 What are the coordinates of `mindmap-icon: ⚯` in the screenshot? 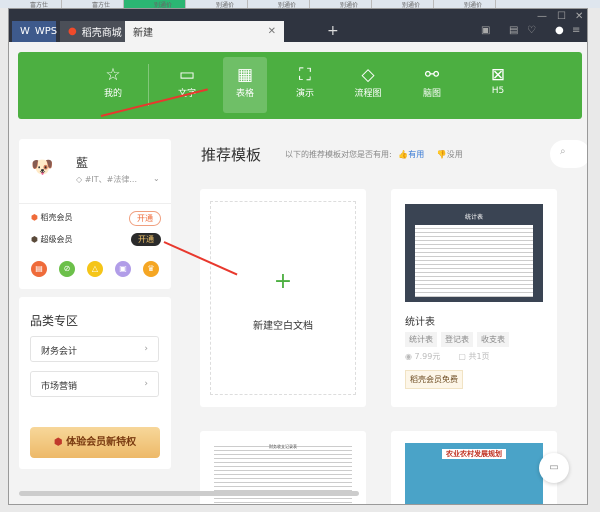 It's located at (432, 75).